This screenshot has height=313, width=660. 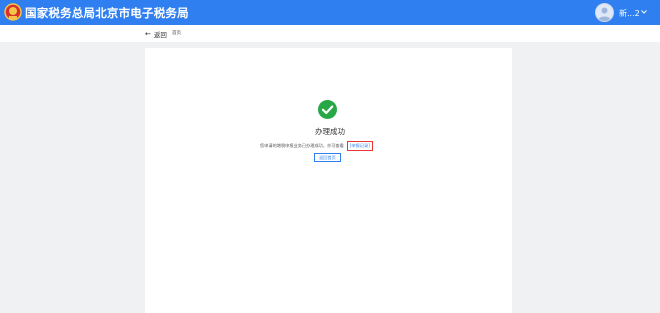 I want to click on check-circle-icon, so click(x=327, y=109).